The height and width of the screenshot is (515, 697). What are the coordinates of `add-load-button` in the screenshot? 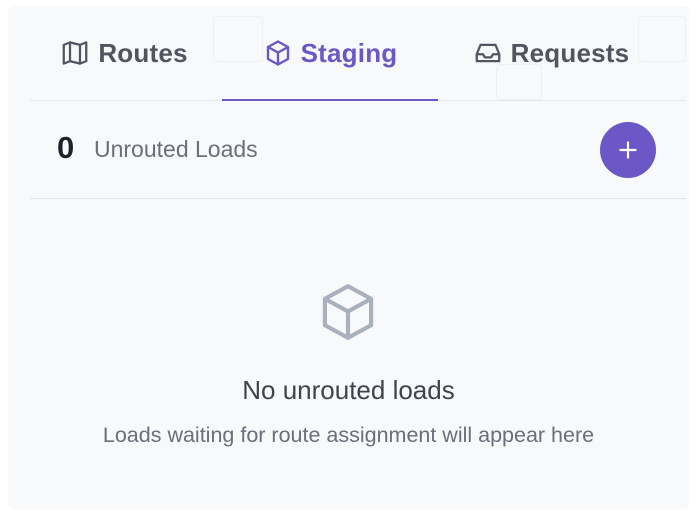 It's located at (628, 150).